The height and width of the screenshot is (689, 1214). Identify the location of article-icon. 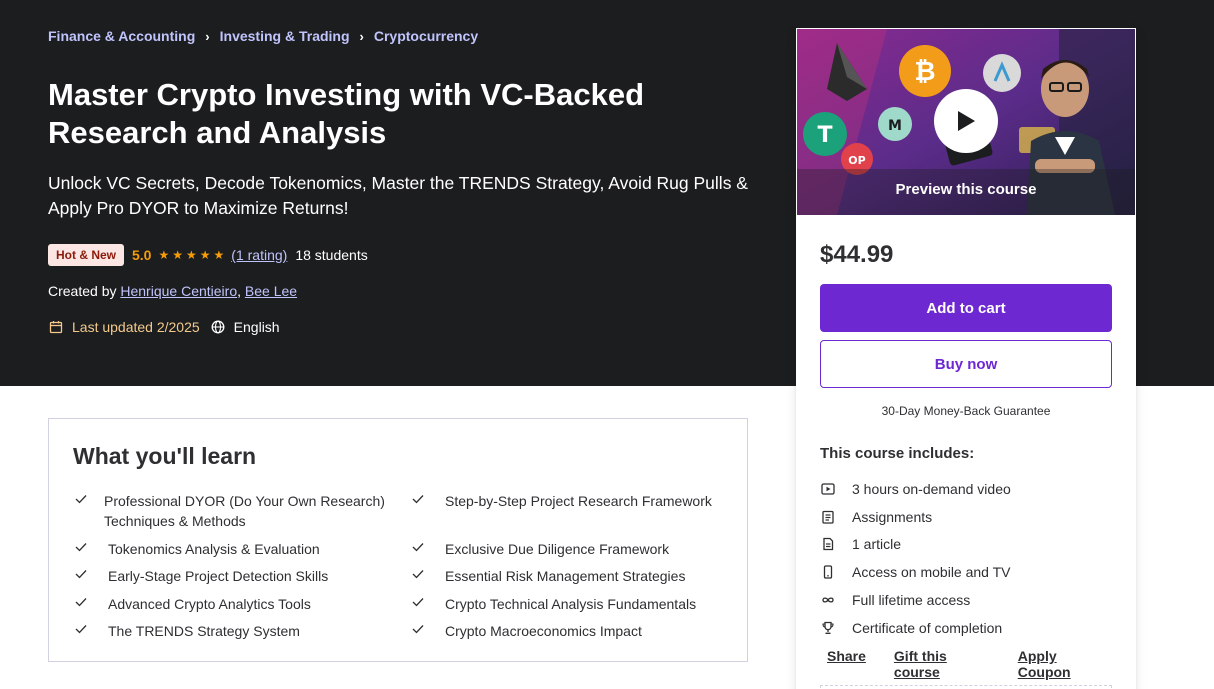
(828, 544).